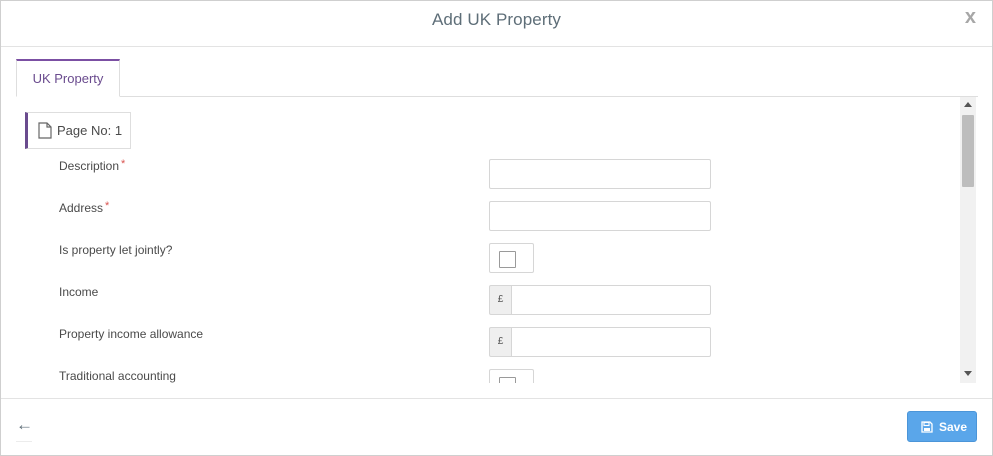  I want to click on page-number-badge: Page No: 1, so click(78, 130).